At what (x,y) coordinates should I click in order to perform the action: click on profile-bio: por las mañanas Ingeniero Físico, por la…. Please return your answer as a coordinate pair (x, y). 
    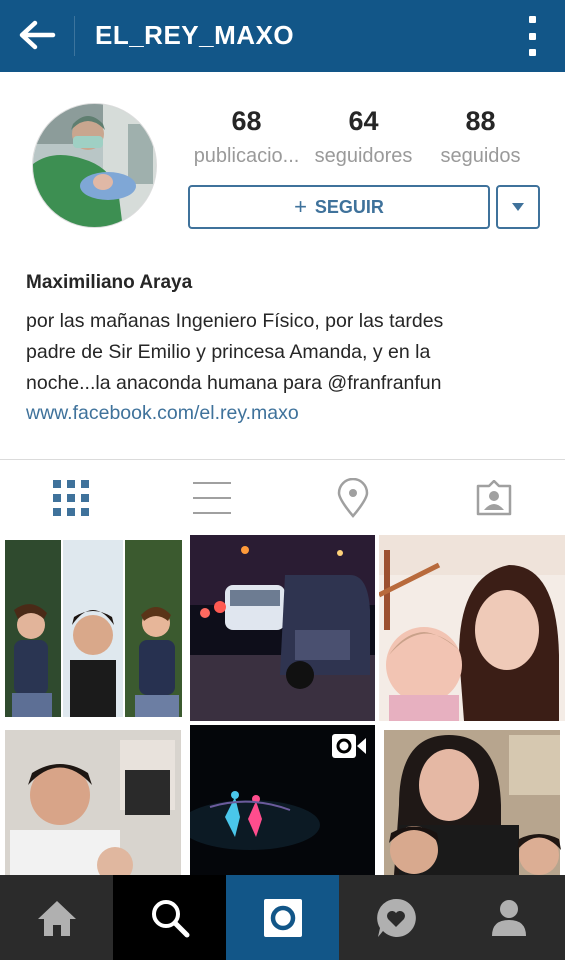
    Looking at the image, I should click on (286, 352).